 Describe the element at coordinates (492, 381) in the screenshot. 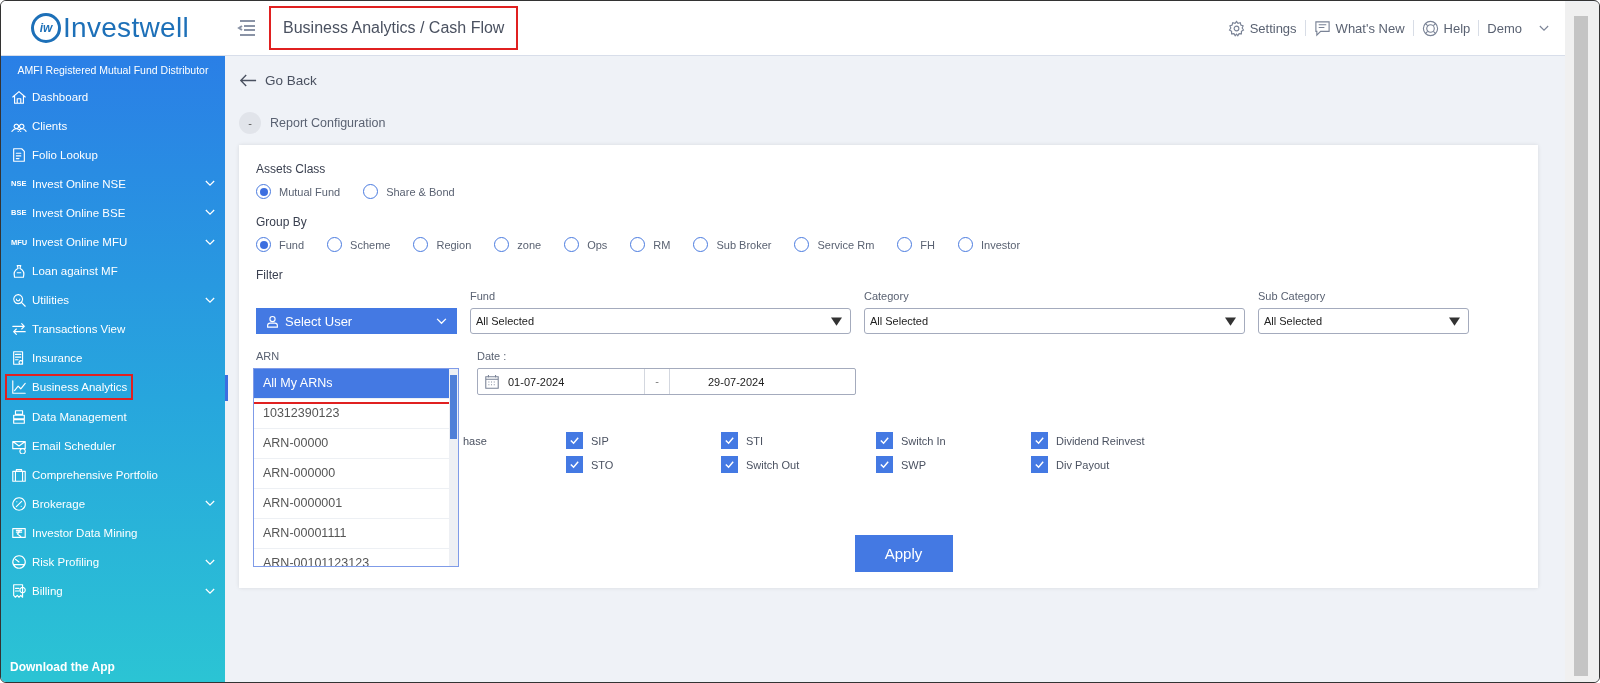

I see `calendar-icon` at that location.